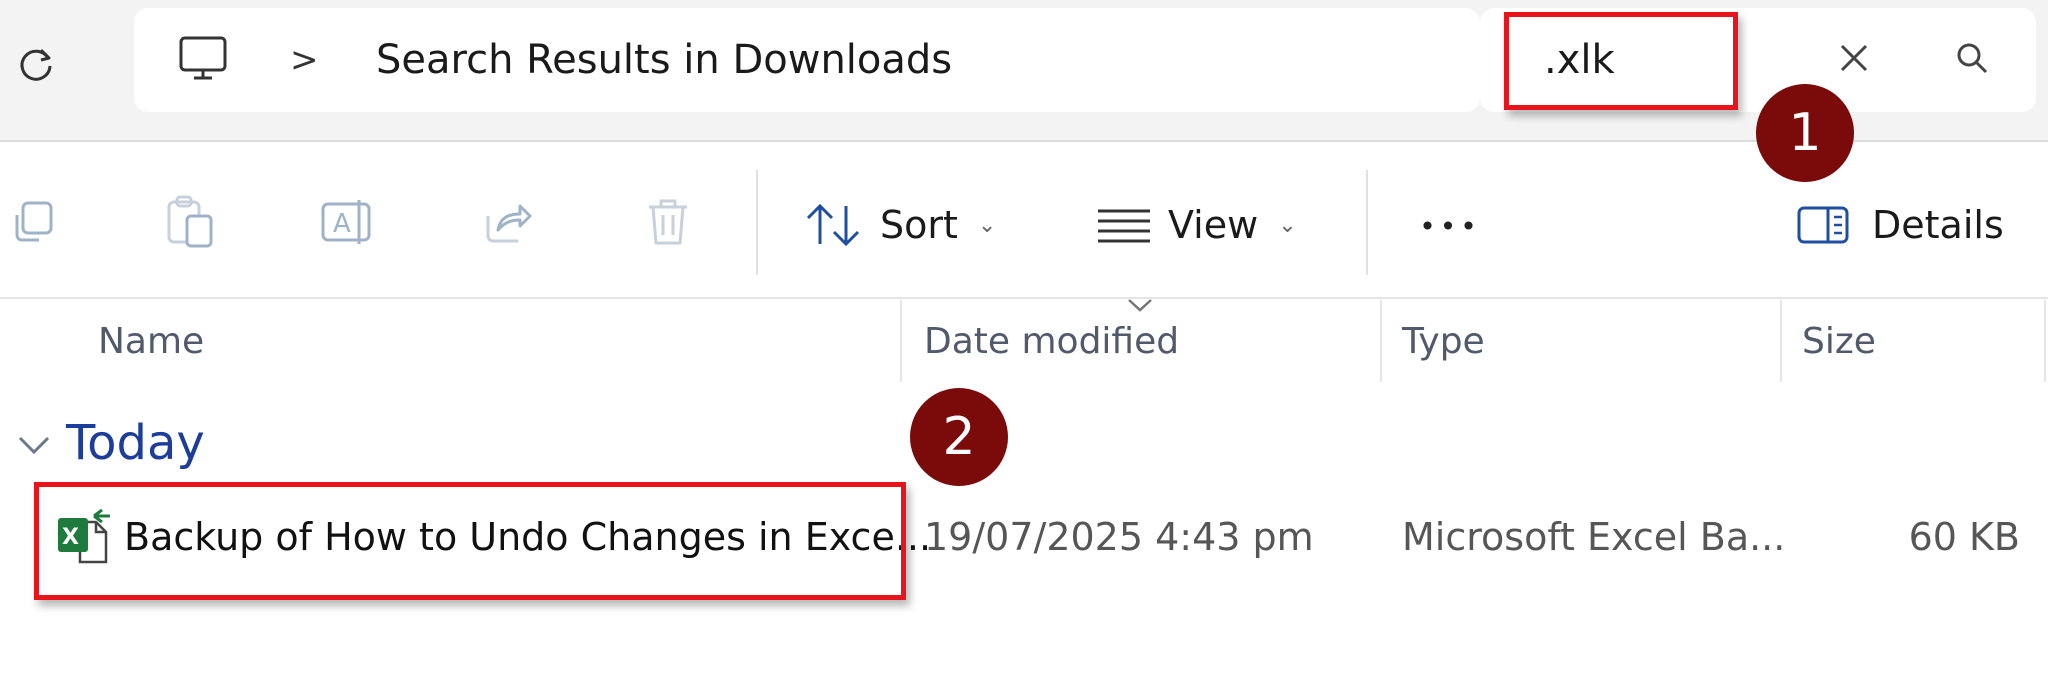  I want to click on copy-icon, so click(34, 221).